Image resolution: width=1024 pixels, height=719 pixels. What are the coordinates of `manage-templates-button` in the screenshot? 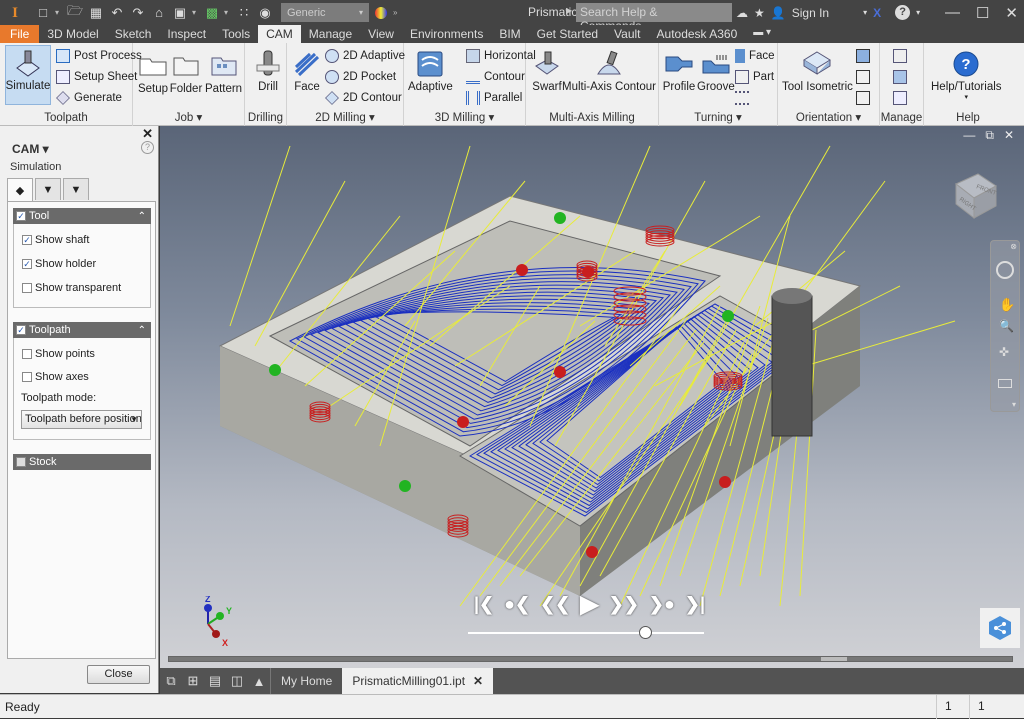 It's located at (900, 56).